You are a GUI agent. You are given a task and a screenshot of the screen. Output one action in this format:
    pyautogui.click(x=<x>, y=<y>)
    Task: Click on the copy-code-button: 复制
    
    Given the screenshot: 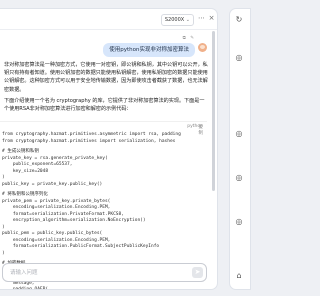 What is the action you would take?
    pyautogui.click(x=201, y=130)
    